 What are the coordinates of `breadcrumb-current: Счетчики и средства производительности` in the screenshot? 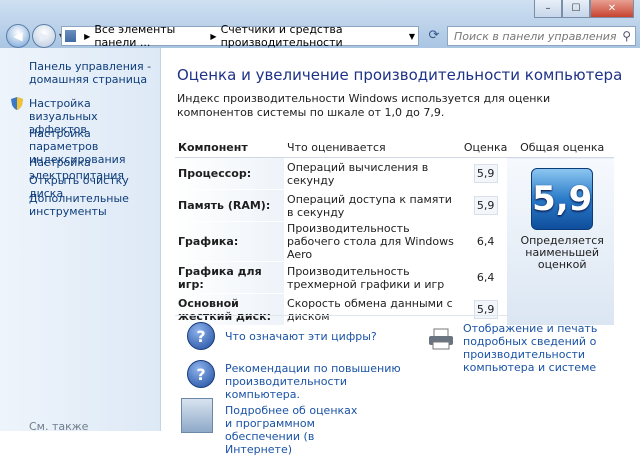 It's located at (319, 36).